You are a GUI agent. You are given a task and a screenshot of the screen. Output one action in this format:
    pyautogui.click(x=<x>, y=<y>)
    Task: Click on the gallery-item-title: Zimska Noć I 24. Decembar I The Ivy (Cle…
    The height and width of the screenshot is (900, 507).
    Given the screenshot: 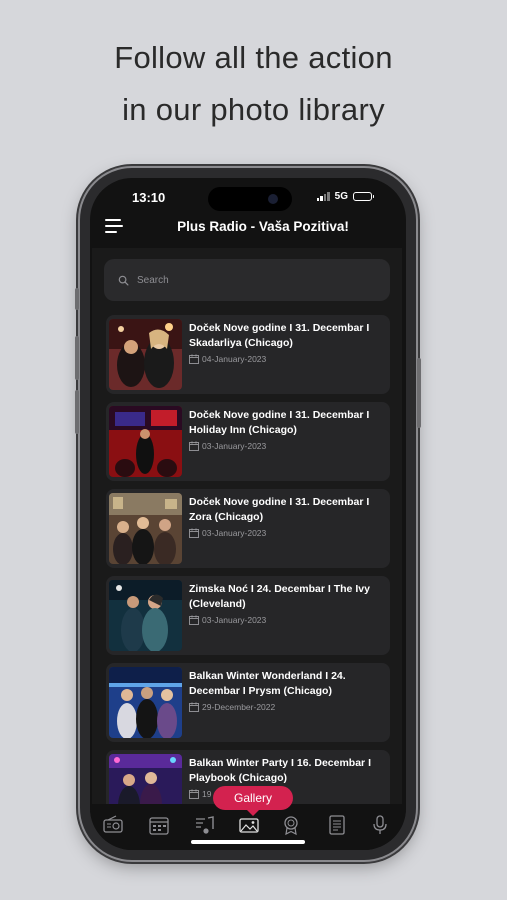 What is the action you would take?
    pyautogui.click(x=279, y=596)
    